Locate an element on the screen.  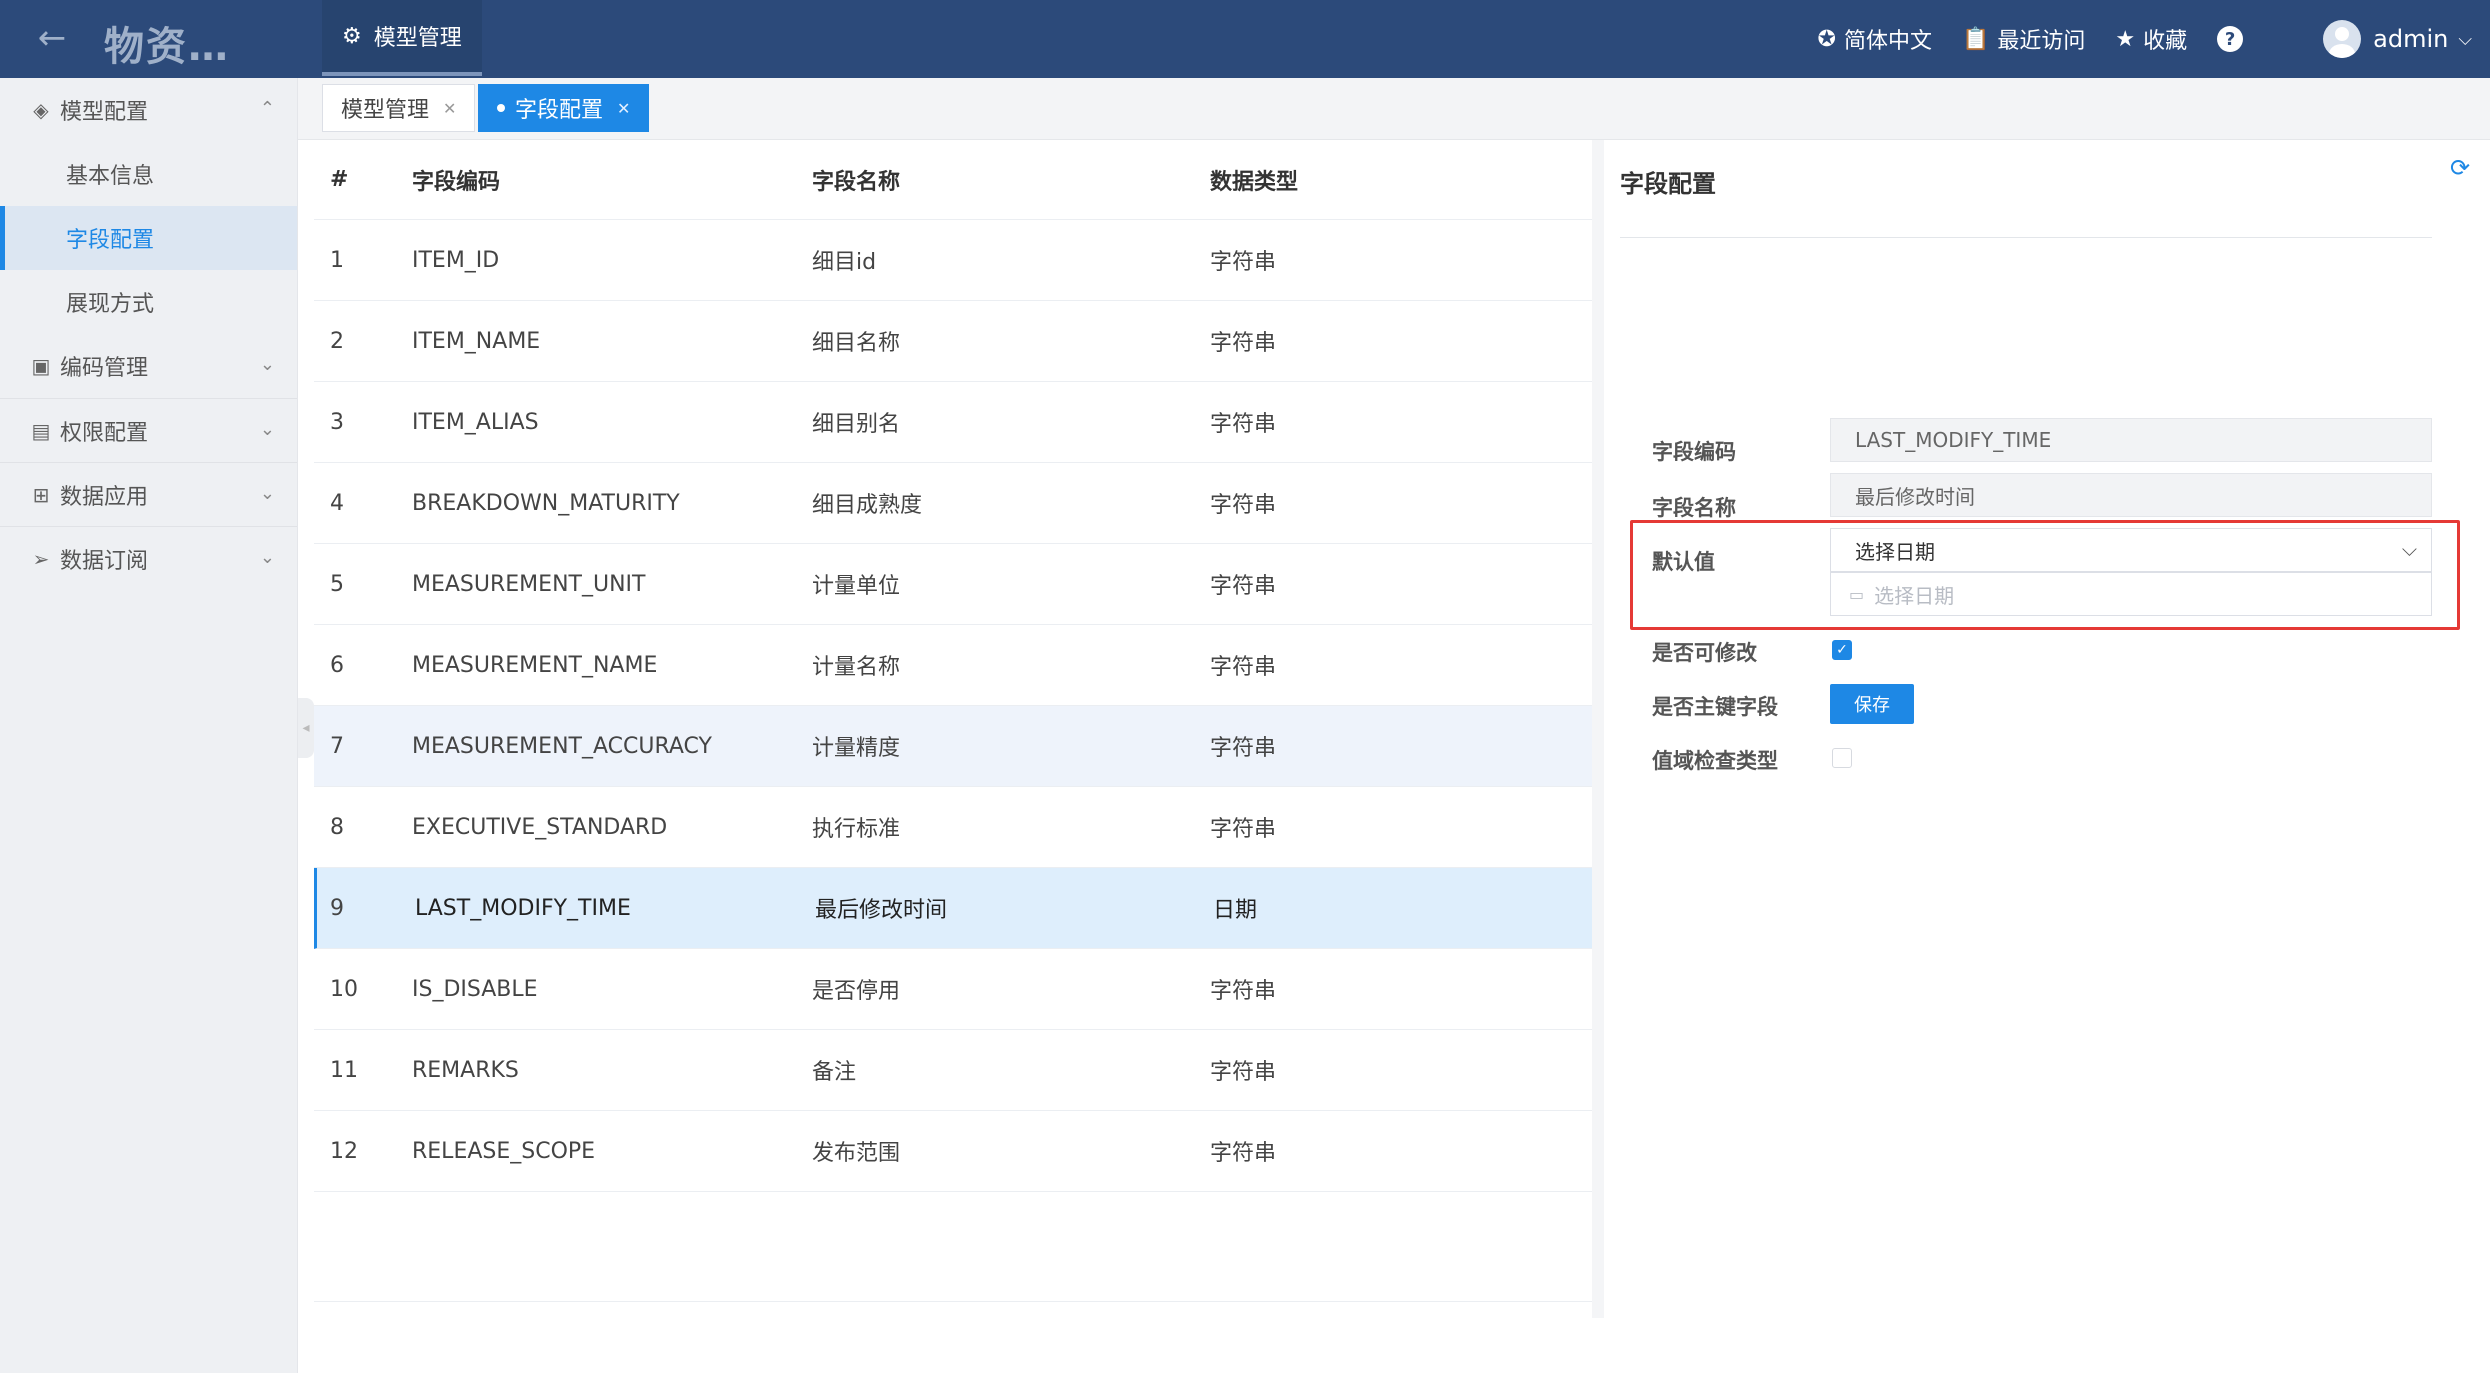
cell-num: 8 is located at coordinates (337, 827).